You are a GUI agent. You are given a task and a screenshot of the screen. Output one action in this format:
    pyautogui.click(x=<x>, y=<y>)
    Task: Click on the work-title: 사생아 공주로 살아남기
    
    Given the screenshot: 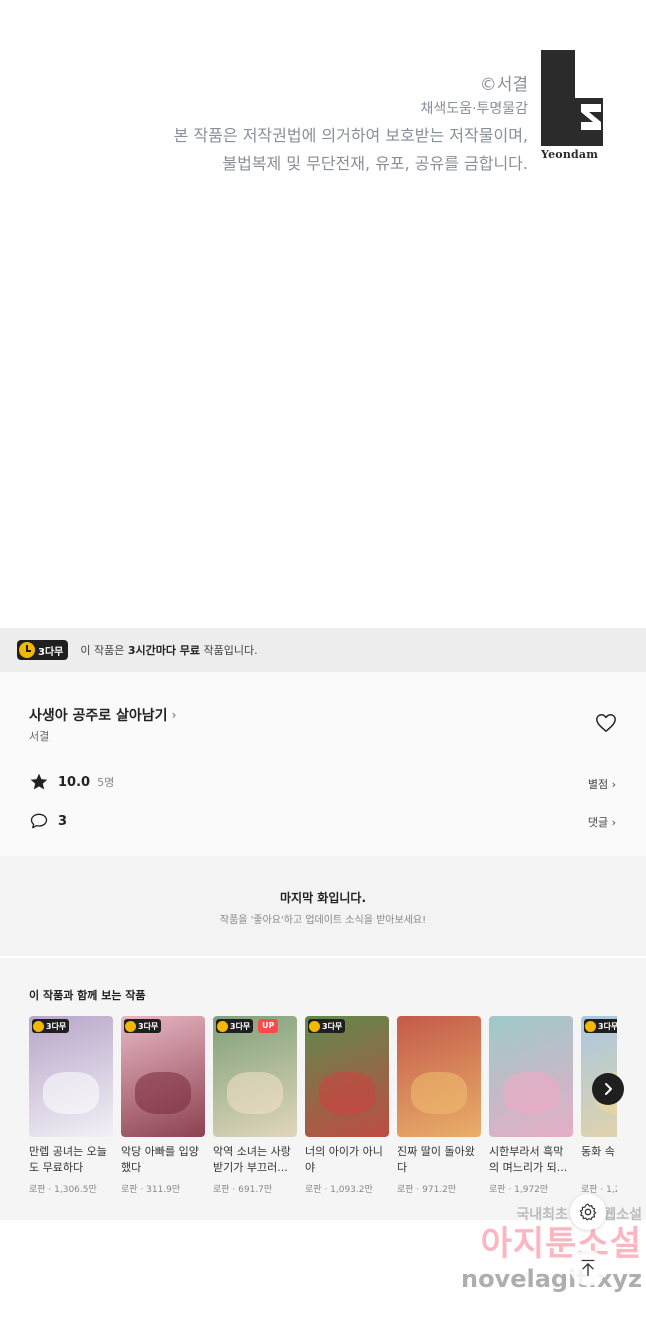 What is the action you would take?
    pyautogui.click(x=98, y=715)
    